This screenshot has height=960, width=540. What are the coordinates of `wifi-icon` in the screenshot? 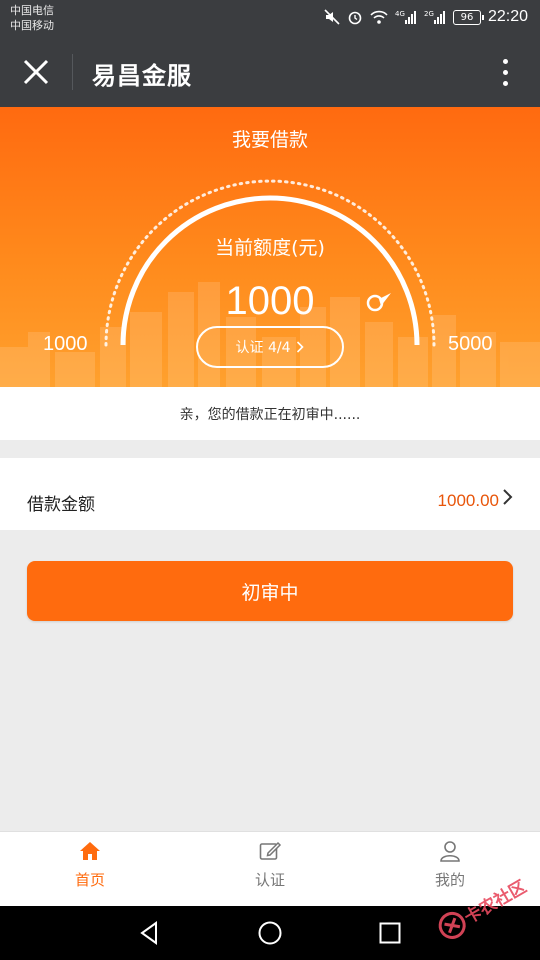 It's located at (379, 17).